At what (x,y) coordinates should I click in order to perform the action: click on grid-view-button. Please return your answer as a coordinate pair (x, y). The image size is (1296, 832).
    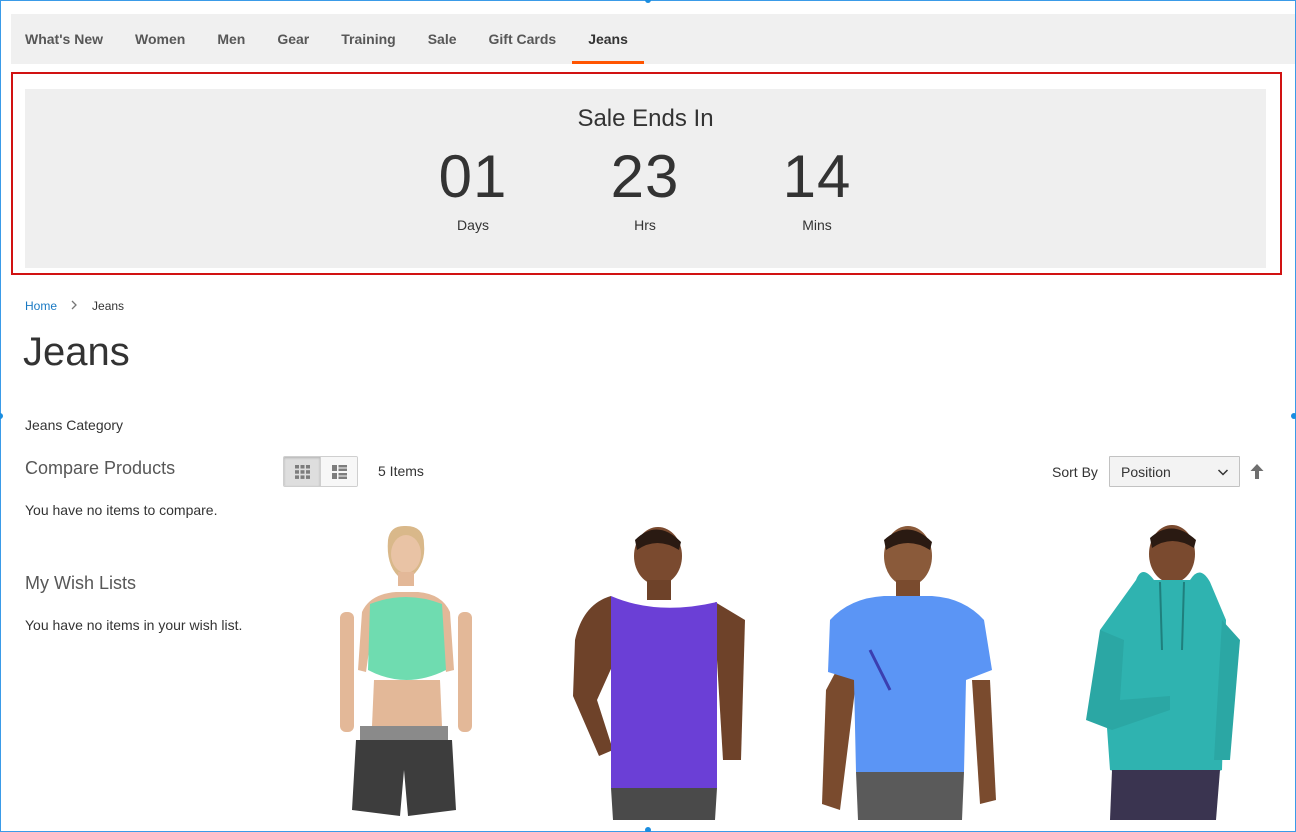
    Looking at the image, I should click on (302, 471).